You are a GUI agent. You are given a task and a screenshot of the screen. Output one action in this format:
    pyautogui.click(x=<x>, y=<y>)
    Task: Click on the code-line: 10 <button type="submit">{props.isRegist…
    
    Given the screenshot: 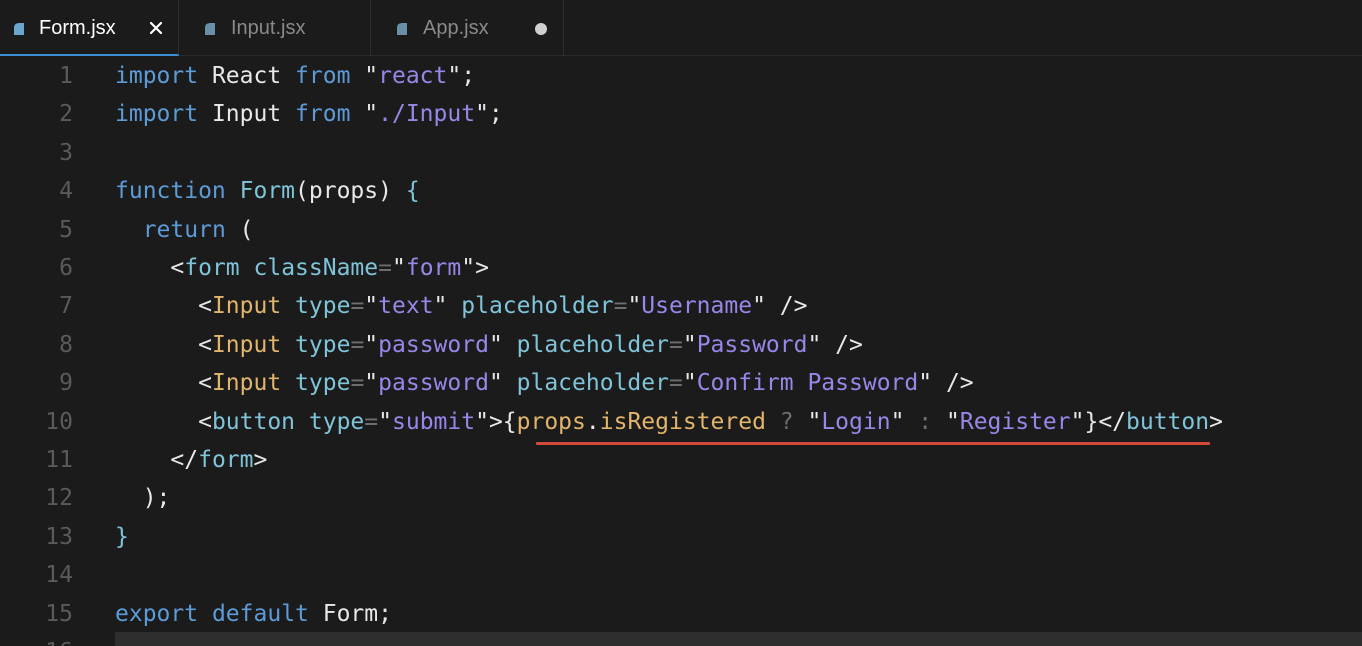 What is the action you would take?
    pyautogui.click(x=681, y=422)
    